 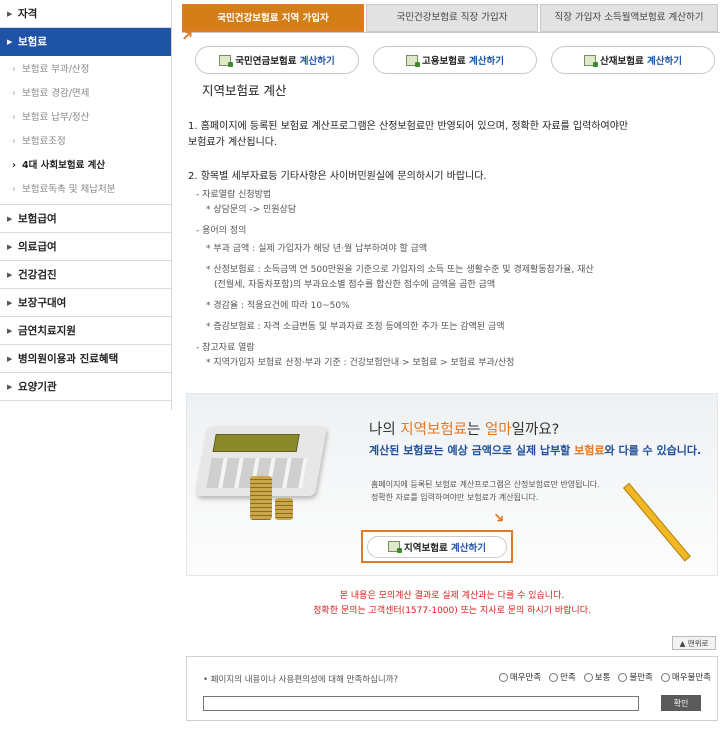 I want to click on nav-item-health-checkup: ▶ 건강검진, so click(x=85, y=275).